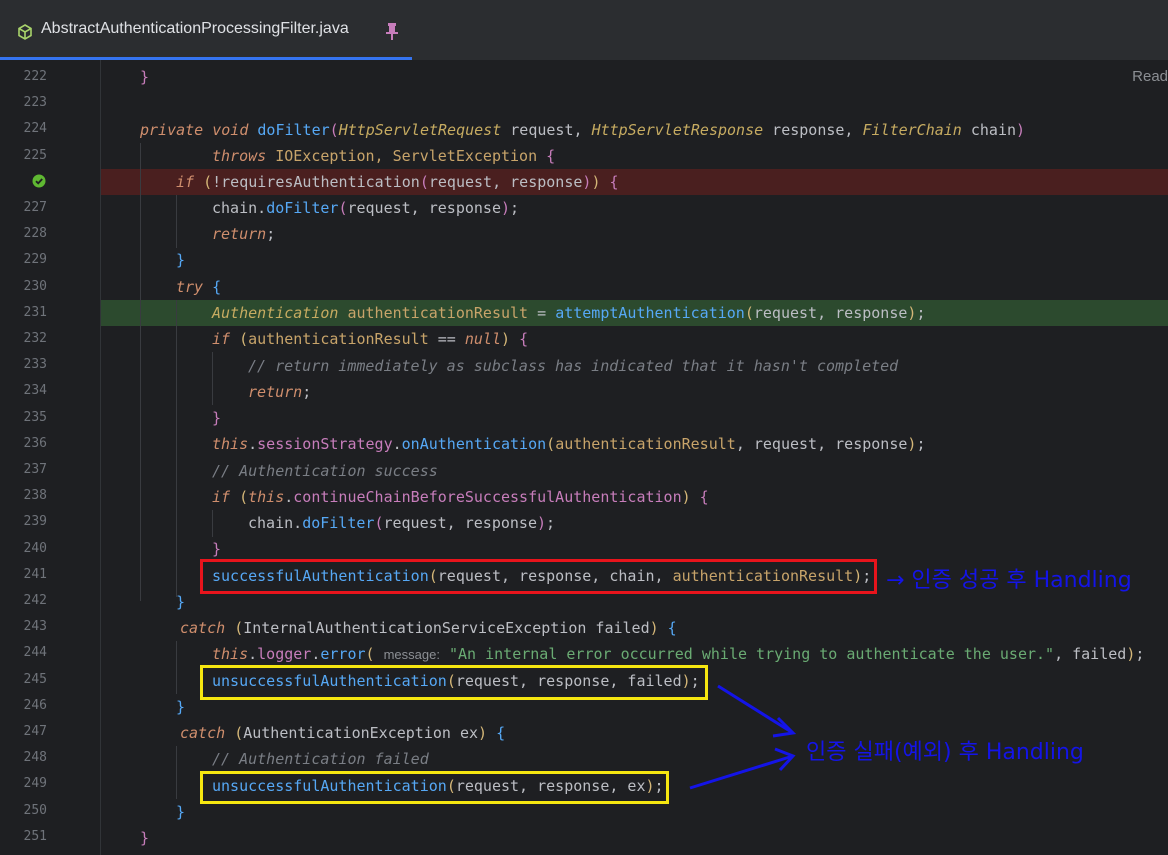  I want to click on code-line-250: }, so click(181, 812).